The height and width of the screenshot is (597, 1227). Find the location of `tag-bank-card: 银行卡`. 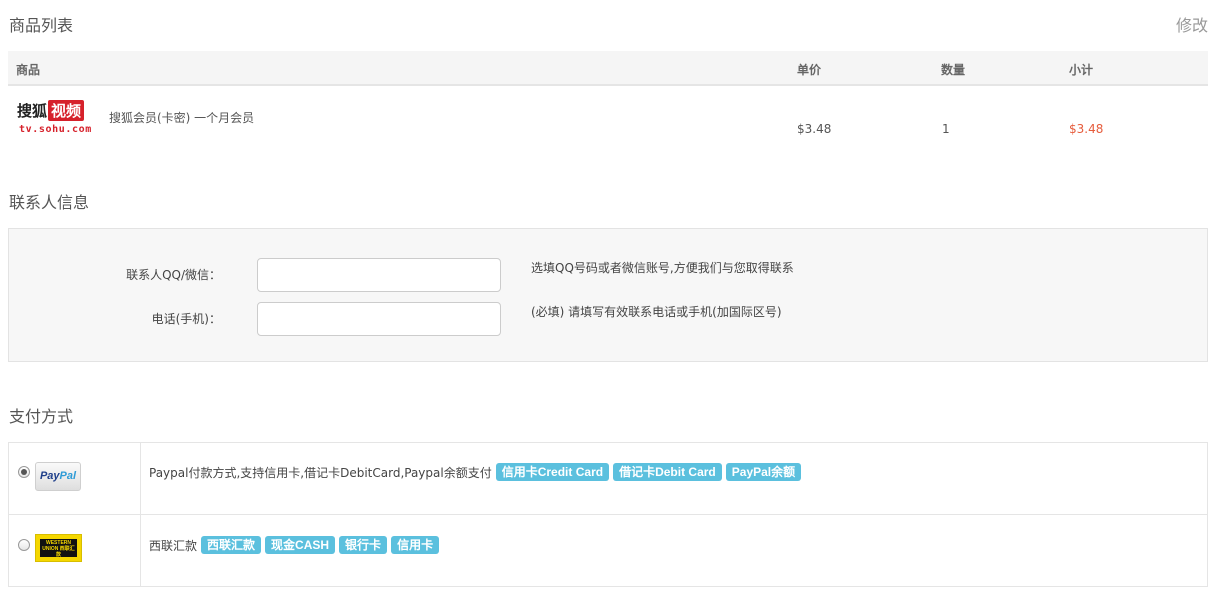

tag-bank-card: 银行卡 is located at coordinates (363, 545).